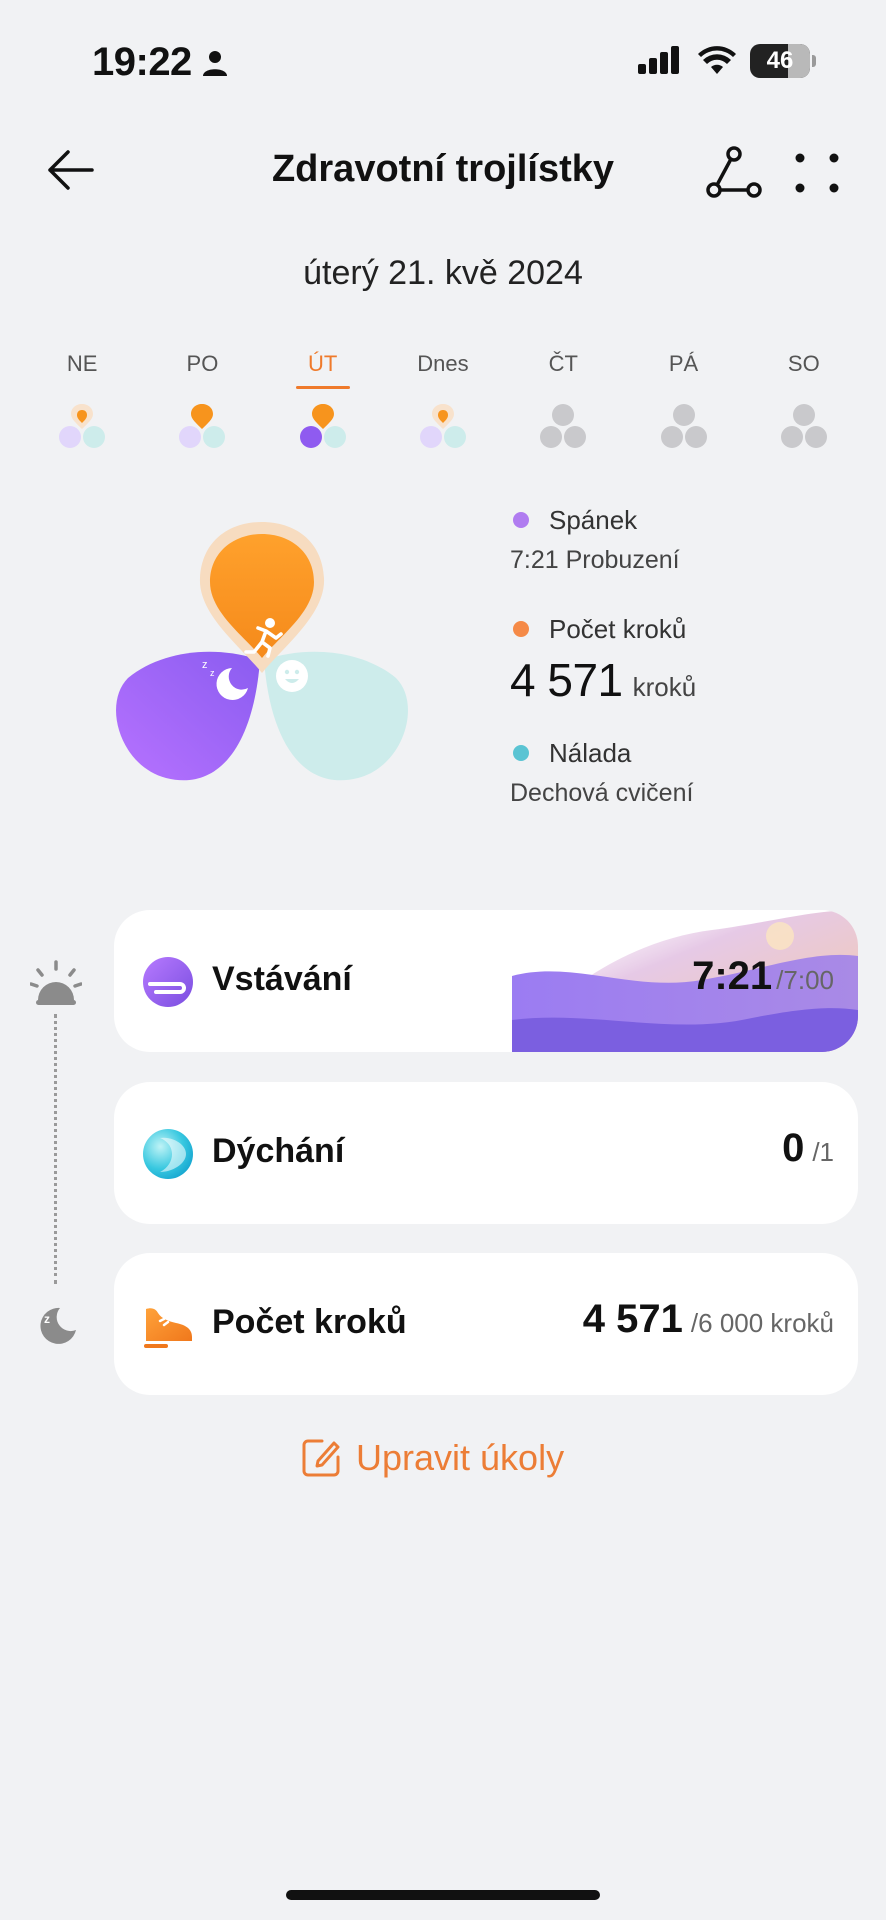 The image size is (886, 1920). What do you see at coordinates (202, 400) in the screenshot?
I see `day-po: PO` at bounding box center [202, 400].